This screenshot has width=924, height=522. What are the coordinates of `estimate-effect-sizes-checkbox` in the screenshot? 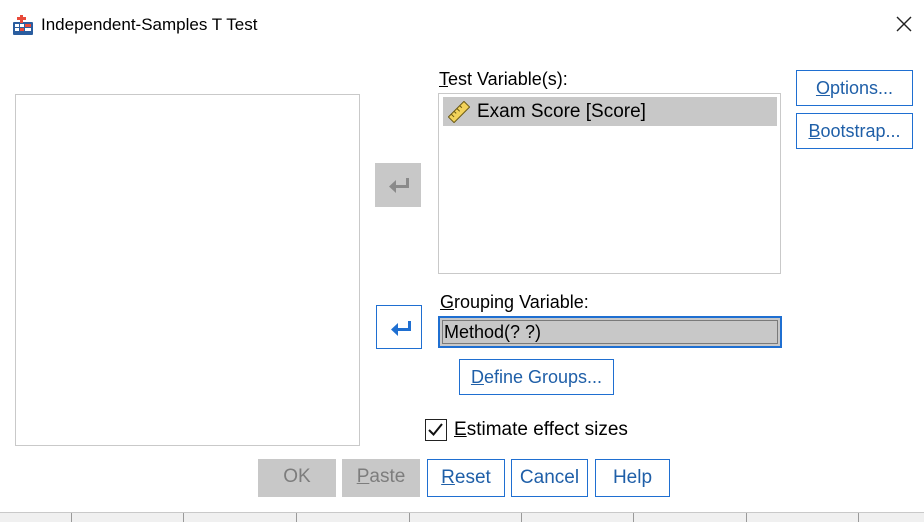 It's located at (436, 430).